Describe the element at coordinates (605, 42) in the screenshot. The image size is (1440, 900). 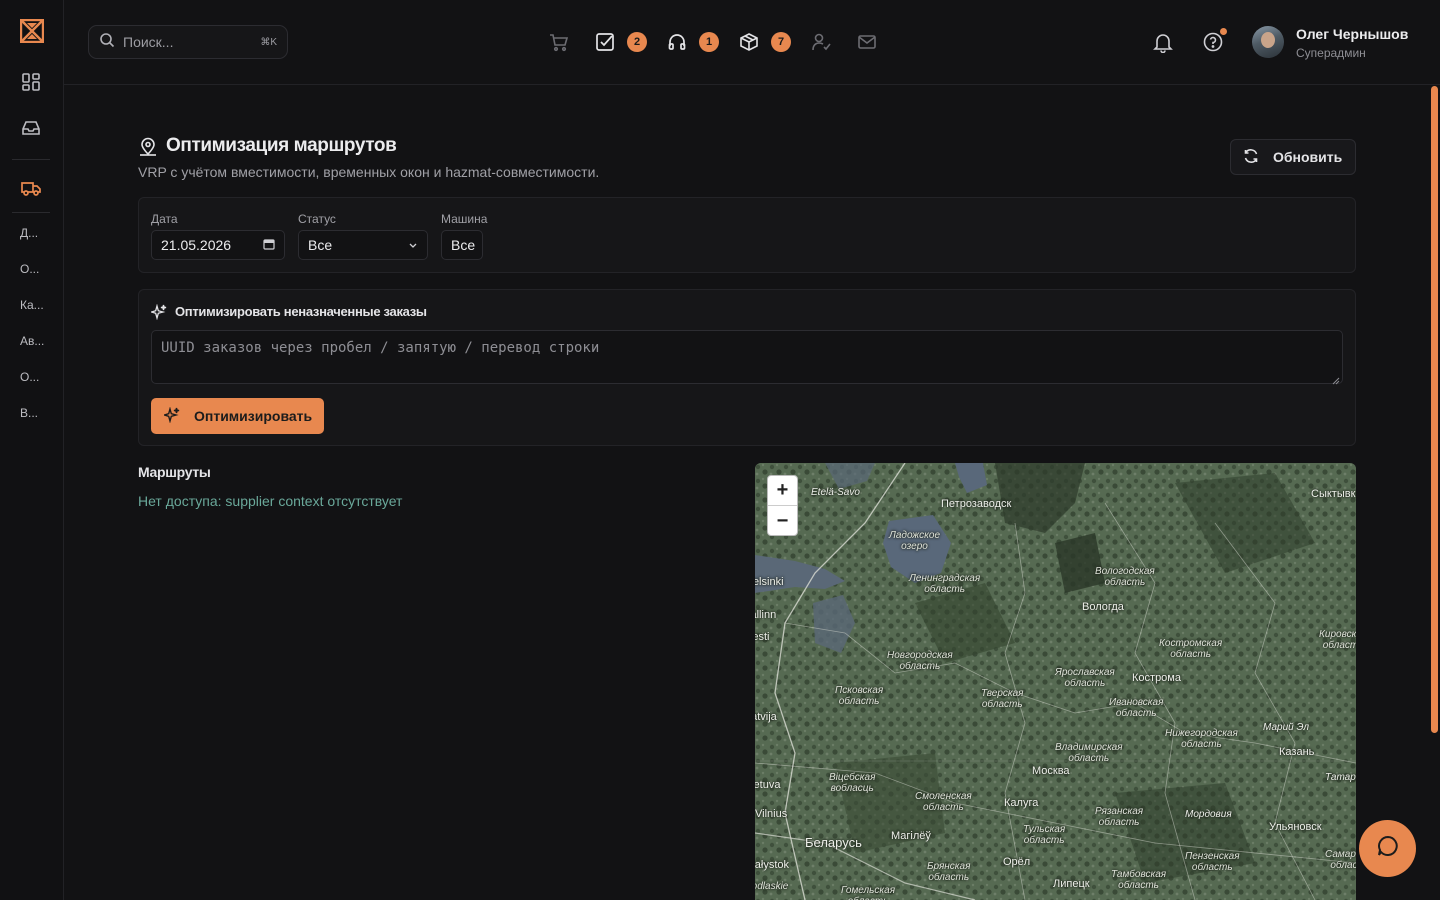
I see `tasks-icon` at that location.